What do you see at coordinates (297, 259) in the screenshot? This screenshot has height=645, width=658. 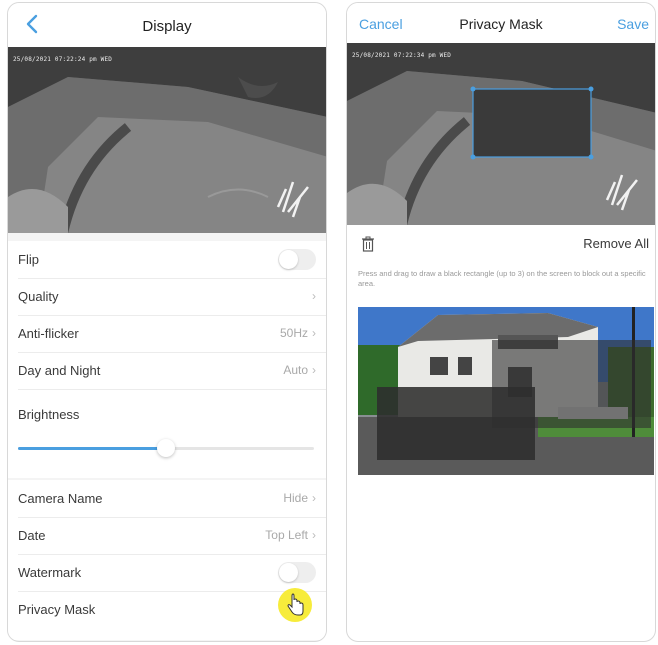 I see `flip-toggle` at bounding box center [297, 259].